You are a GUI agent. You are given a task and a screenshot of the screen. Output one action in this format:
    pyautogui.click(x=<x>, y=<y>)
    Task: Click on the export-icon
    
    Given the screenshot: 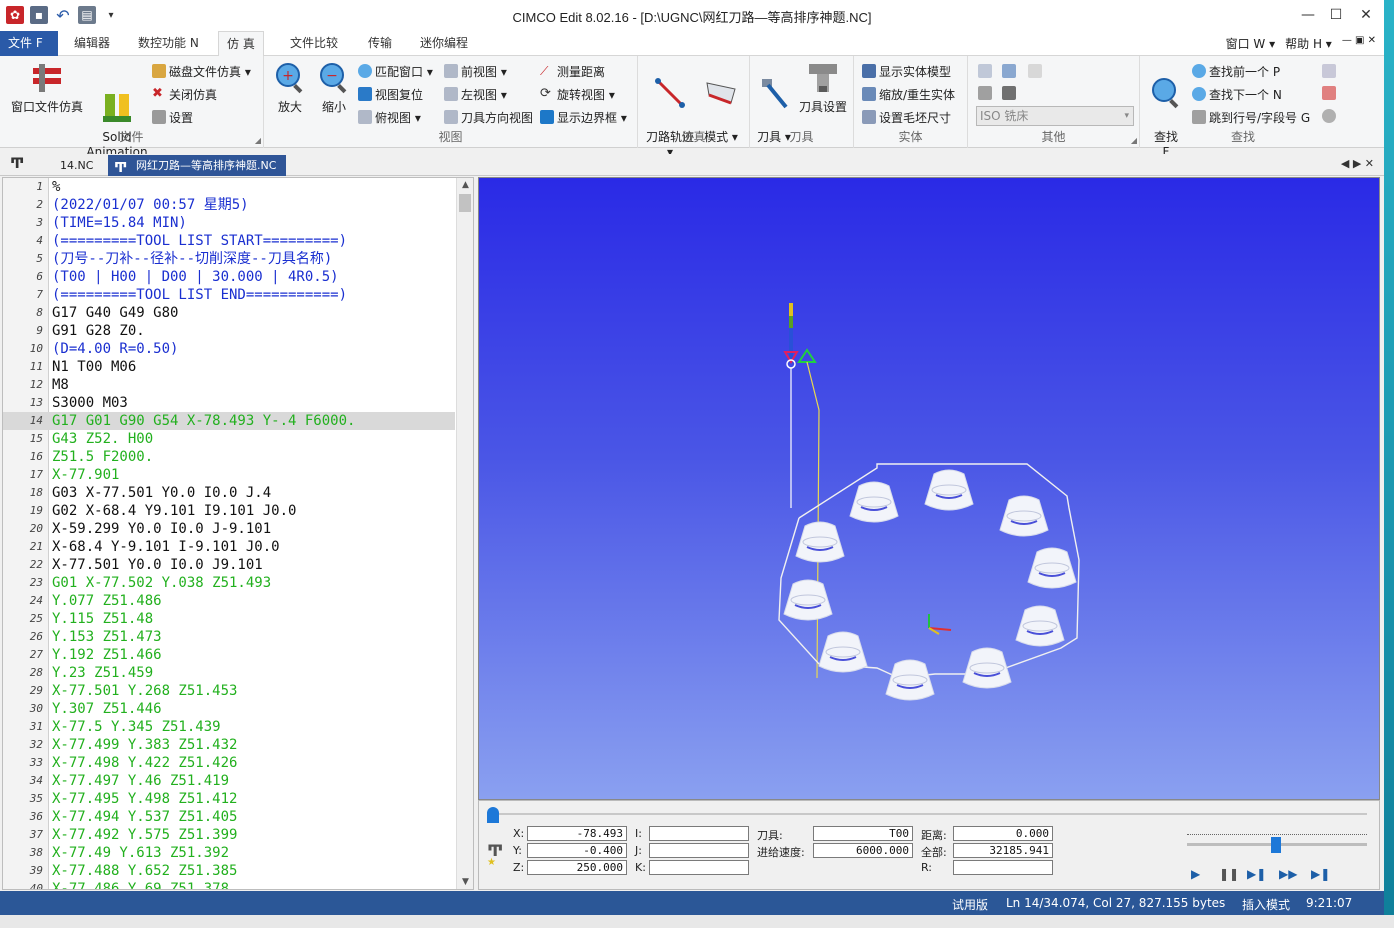 What is the action you would take?
    pyautogui.click(x=985, y=71)
    